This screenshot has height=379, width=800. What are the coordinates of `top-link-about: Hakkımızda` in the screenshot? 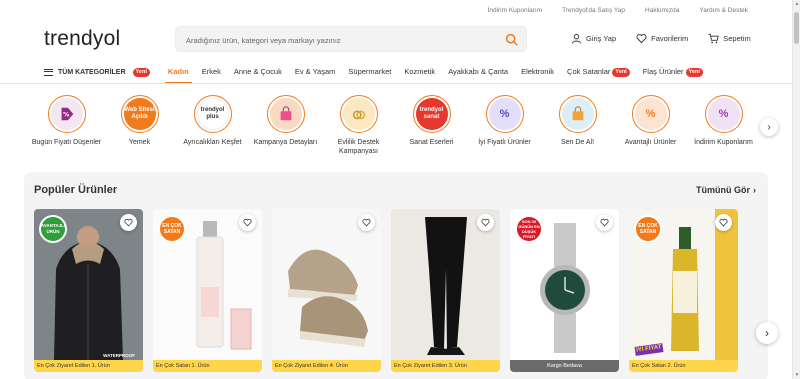 It's located at (662, 10).